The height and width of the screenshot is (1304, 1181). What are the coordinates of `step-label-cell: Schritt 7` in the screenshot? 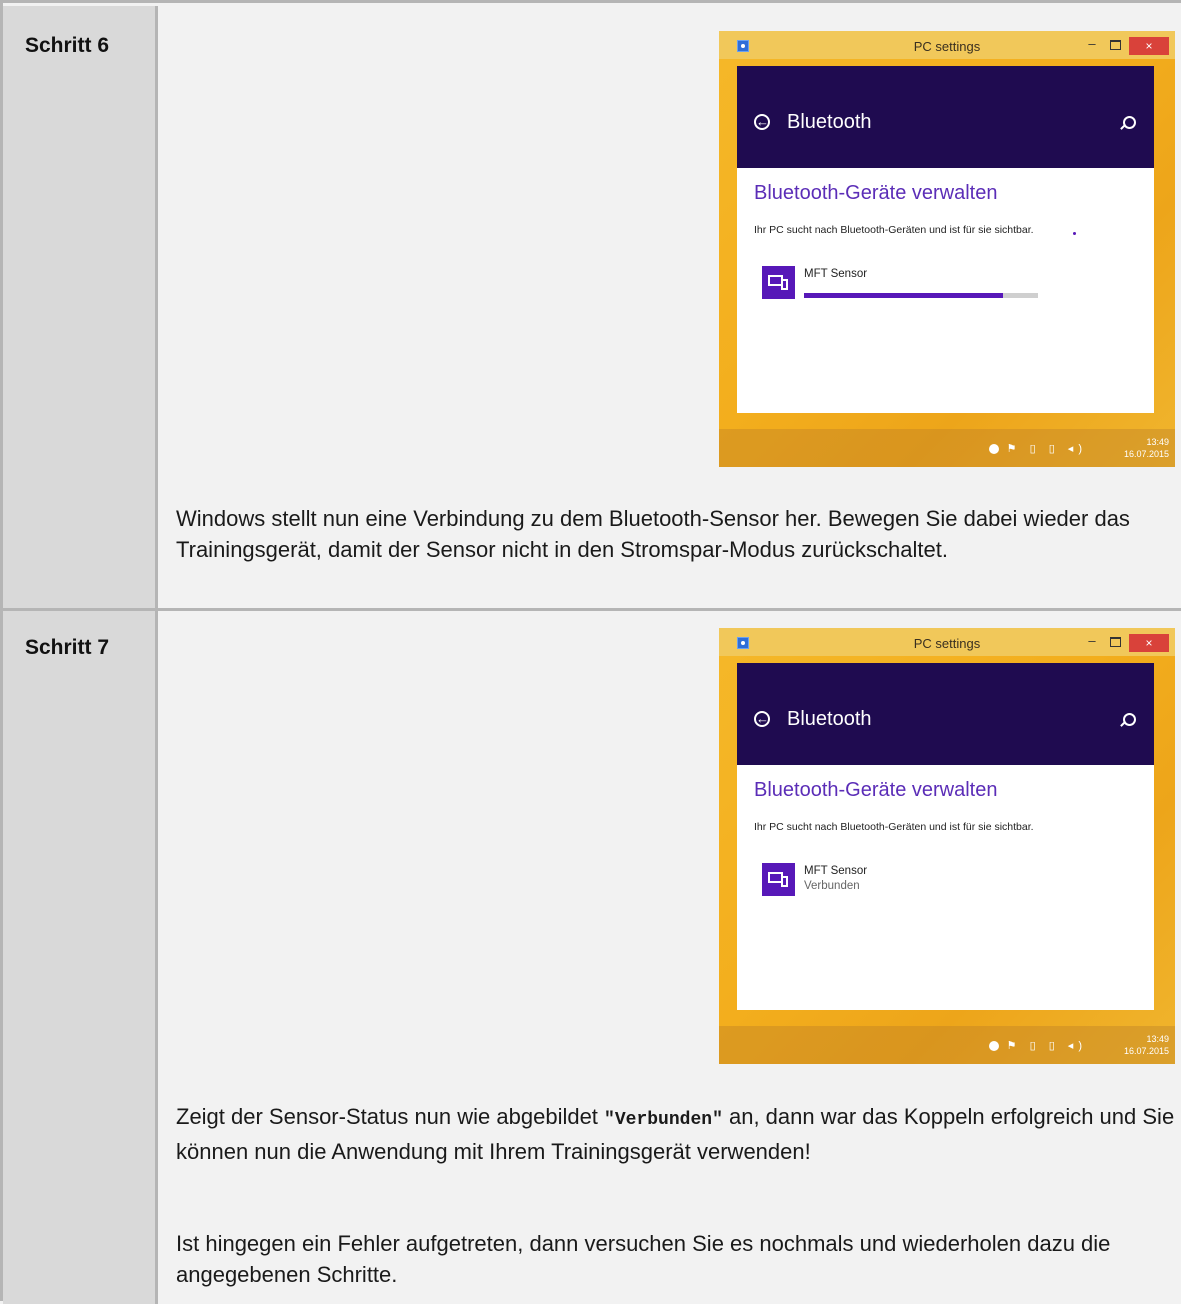 It's located at (80, 957).